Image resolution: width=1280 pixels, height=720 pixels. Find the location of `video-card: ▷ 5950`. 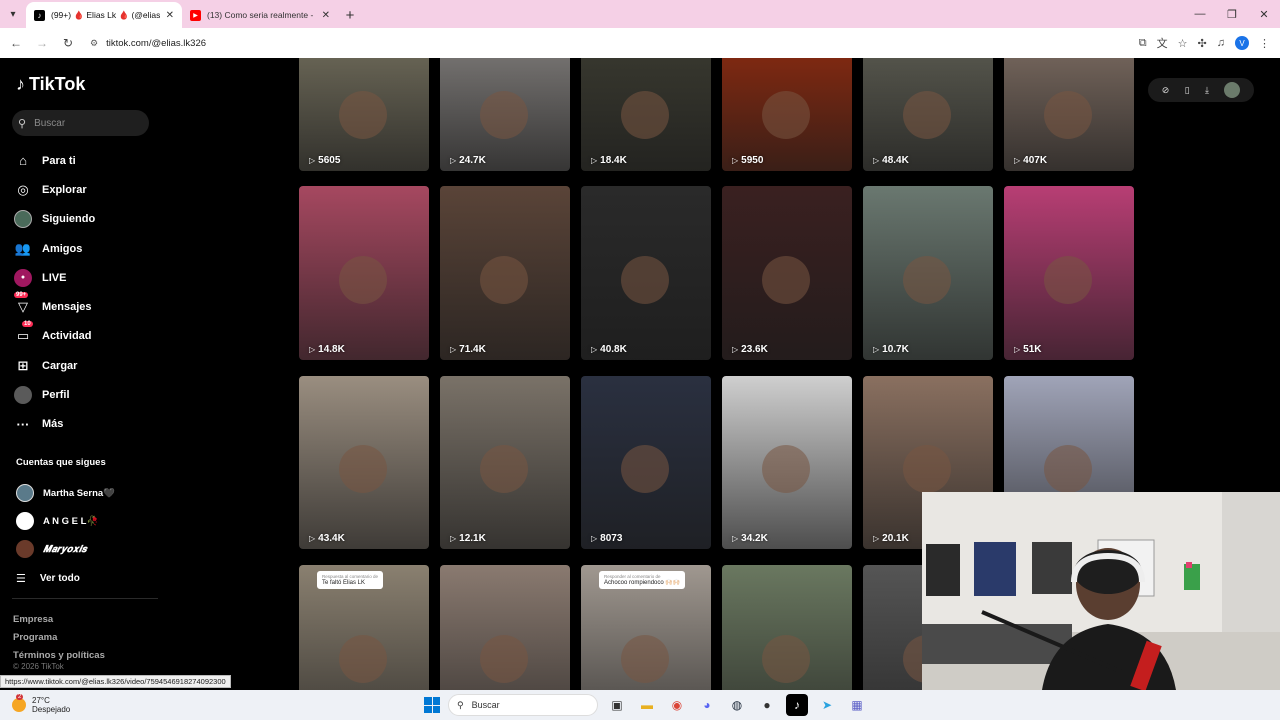

video-card: ▷ 5950 is located at coordinates (787, 114).